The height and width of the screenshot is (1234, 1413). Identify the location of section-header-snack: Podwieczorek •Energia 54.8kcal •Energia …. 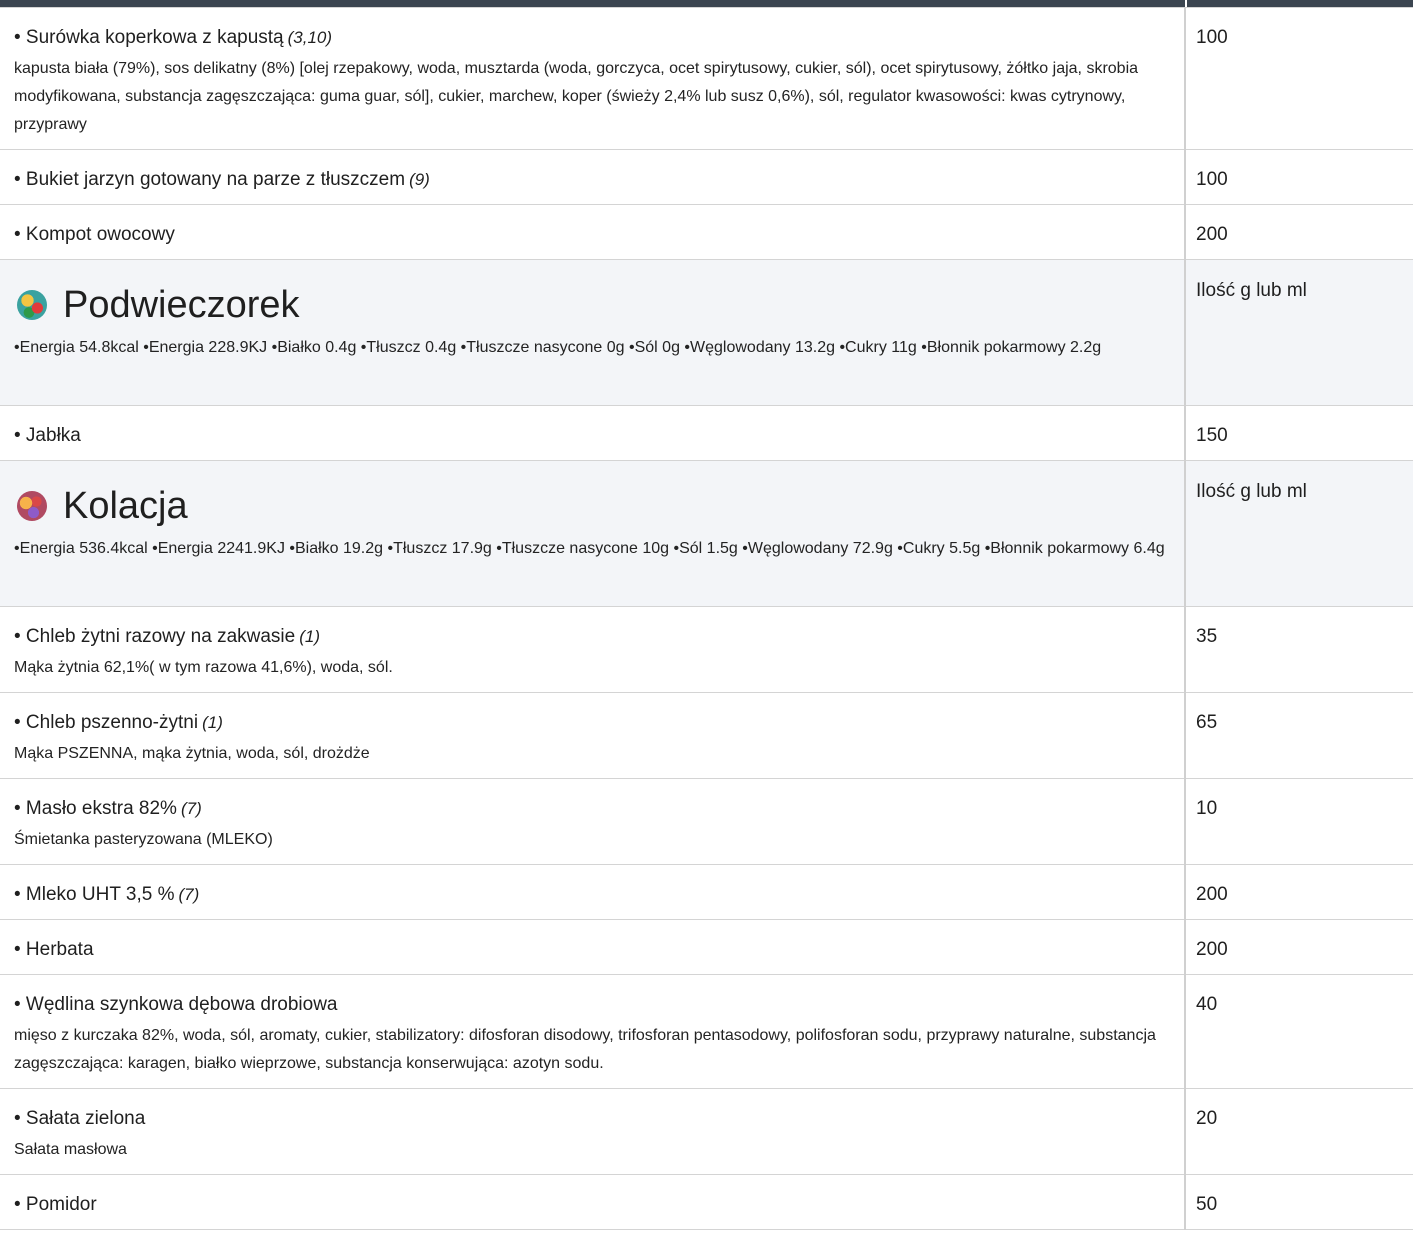
(706, 332).